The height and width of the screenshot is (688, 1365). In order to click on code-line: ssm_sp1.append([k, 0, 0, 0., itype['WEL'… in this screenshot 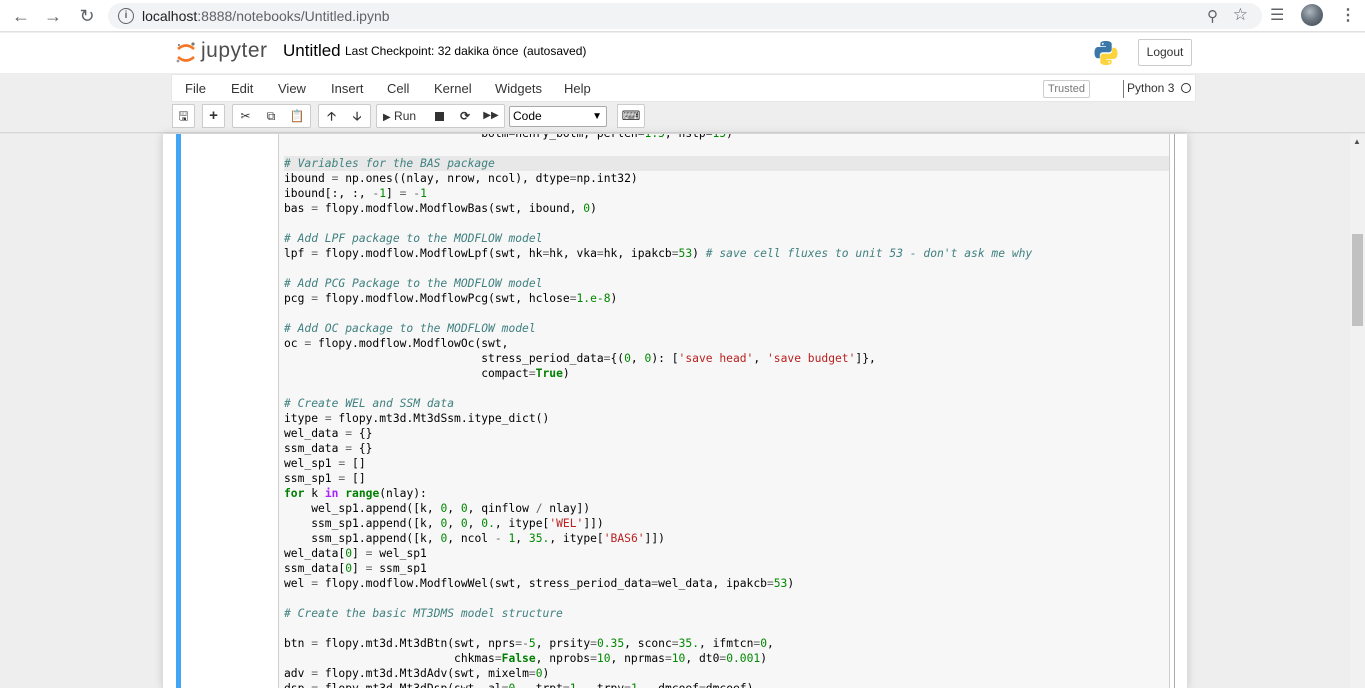, I will do `click(726, 523)`.